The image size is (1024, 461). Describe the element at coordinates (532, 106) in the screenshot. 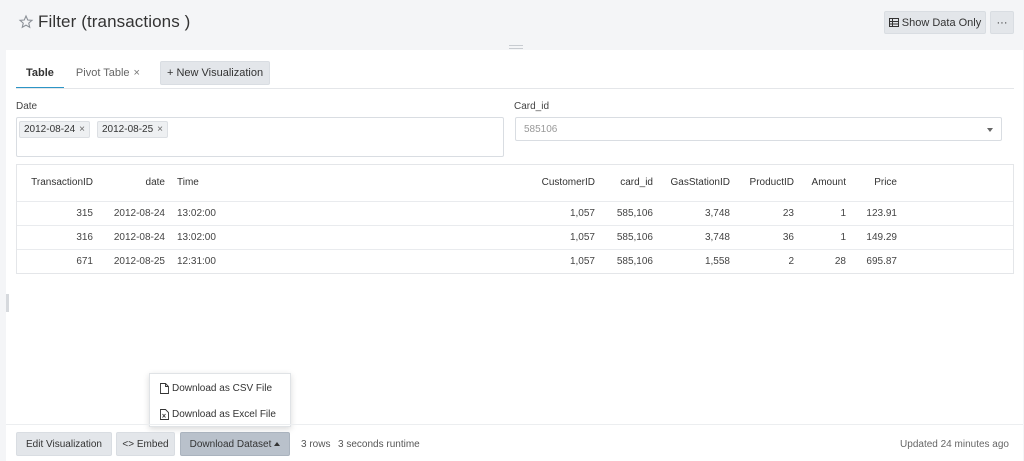

I see `card-id-filter-label: Card_id` at that location.